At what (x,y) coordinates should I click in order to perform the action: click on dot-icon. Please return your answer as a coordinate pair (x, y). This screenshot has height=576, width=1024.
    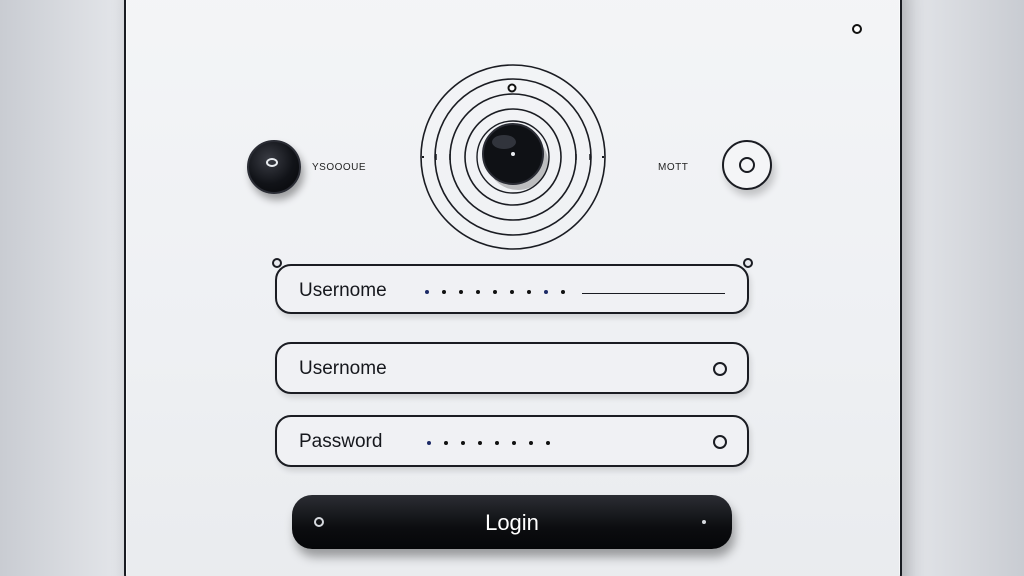
    Looking at the image, I should click on (704, 522).